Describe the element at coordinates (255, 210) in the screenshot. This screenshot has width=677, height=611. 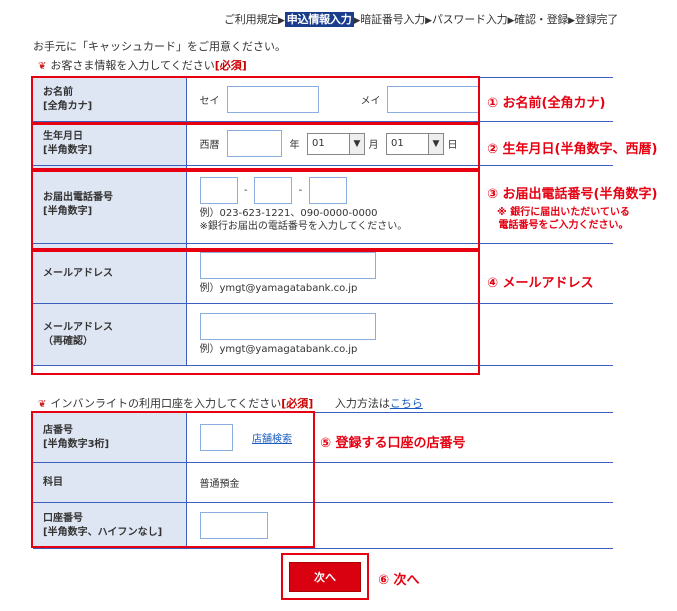
I see `phone-highlight-box` at that location.